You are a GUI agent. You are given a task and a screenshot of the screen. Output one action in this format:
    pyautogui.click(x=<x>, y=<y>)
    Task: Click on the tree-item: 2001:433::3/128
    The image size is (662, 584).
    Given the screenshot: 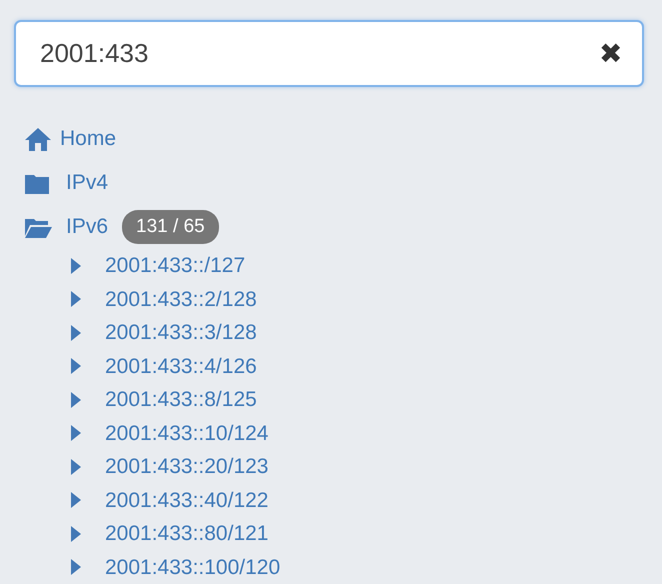 What is the action you would take?
    pyautogui.click(x=181, y=332)
    